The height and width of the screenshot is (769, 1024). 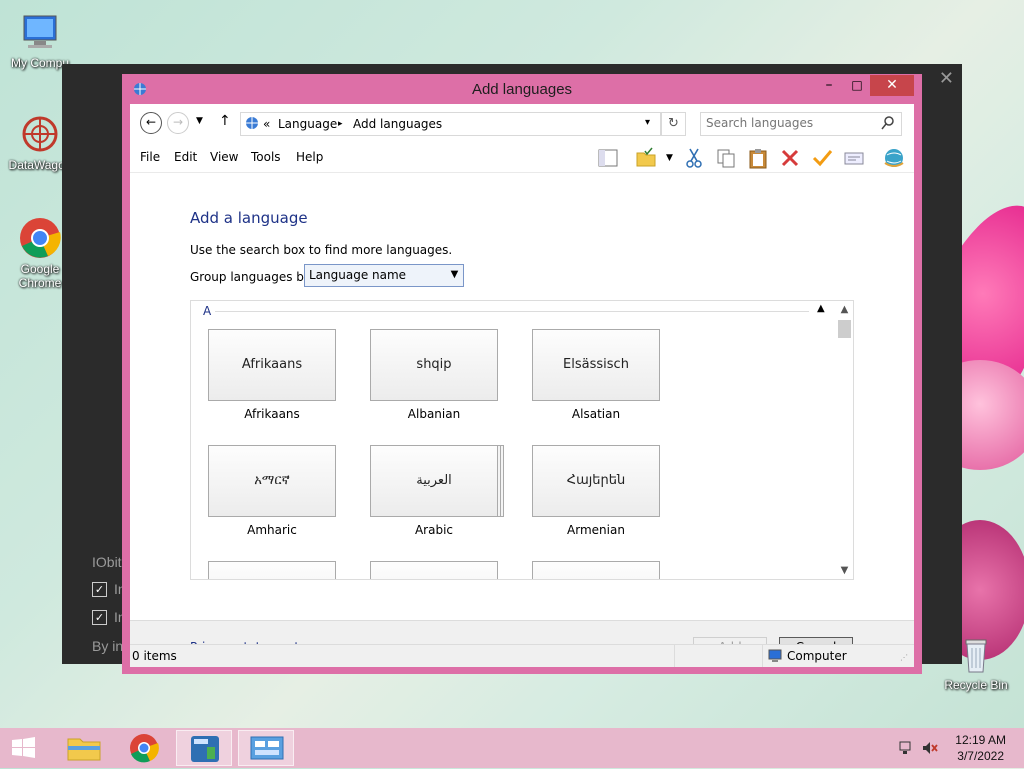 I want to click on title-bar: Add languages – □ ✕, so click(x=522, y=89).